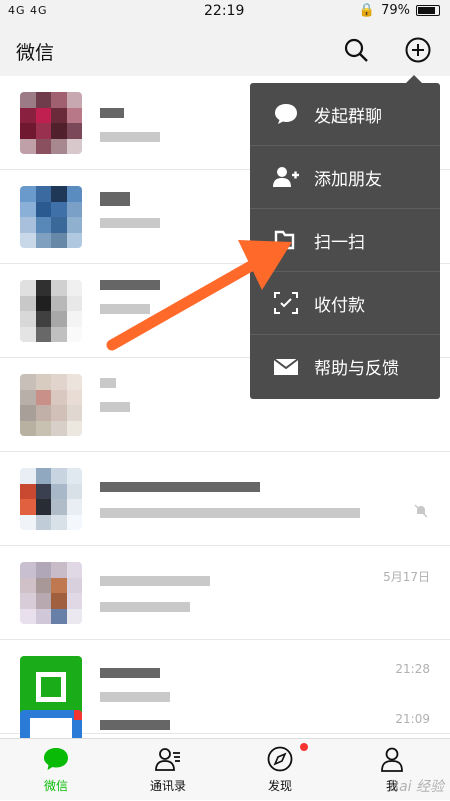 The image size is (450, 801). I want to click on notification-dot, so click(304, 747).